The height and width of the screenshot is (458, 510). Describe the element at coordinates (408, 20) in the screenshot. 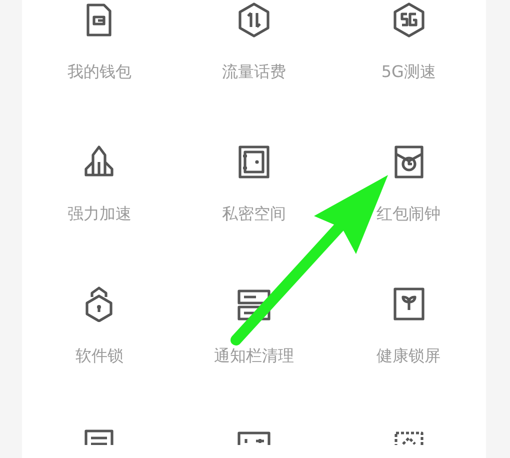

I see `hexagon-icon` at that location.